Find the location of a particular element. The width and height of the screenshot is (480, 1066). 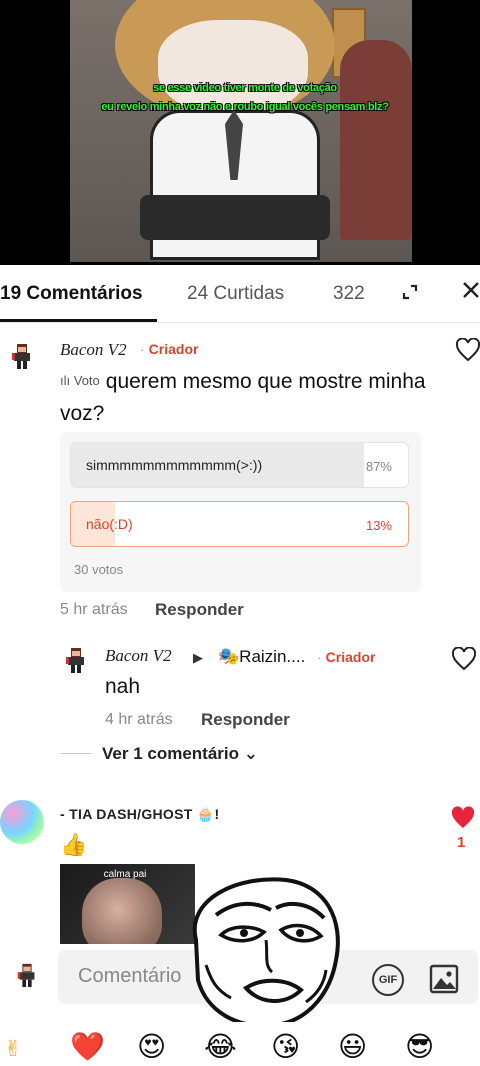

comment-text: querem mesmo que mostre minha voz? is located at coordinates (243, 397).